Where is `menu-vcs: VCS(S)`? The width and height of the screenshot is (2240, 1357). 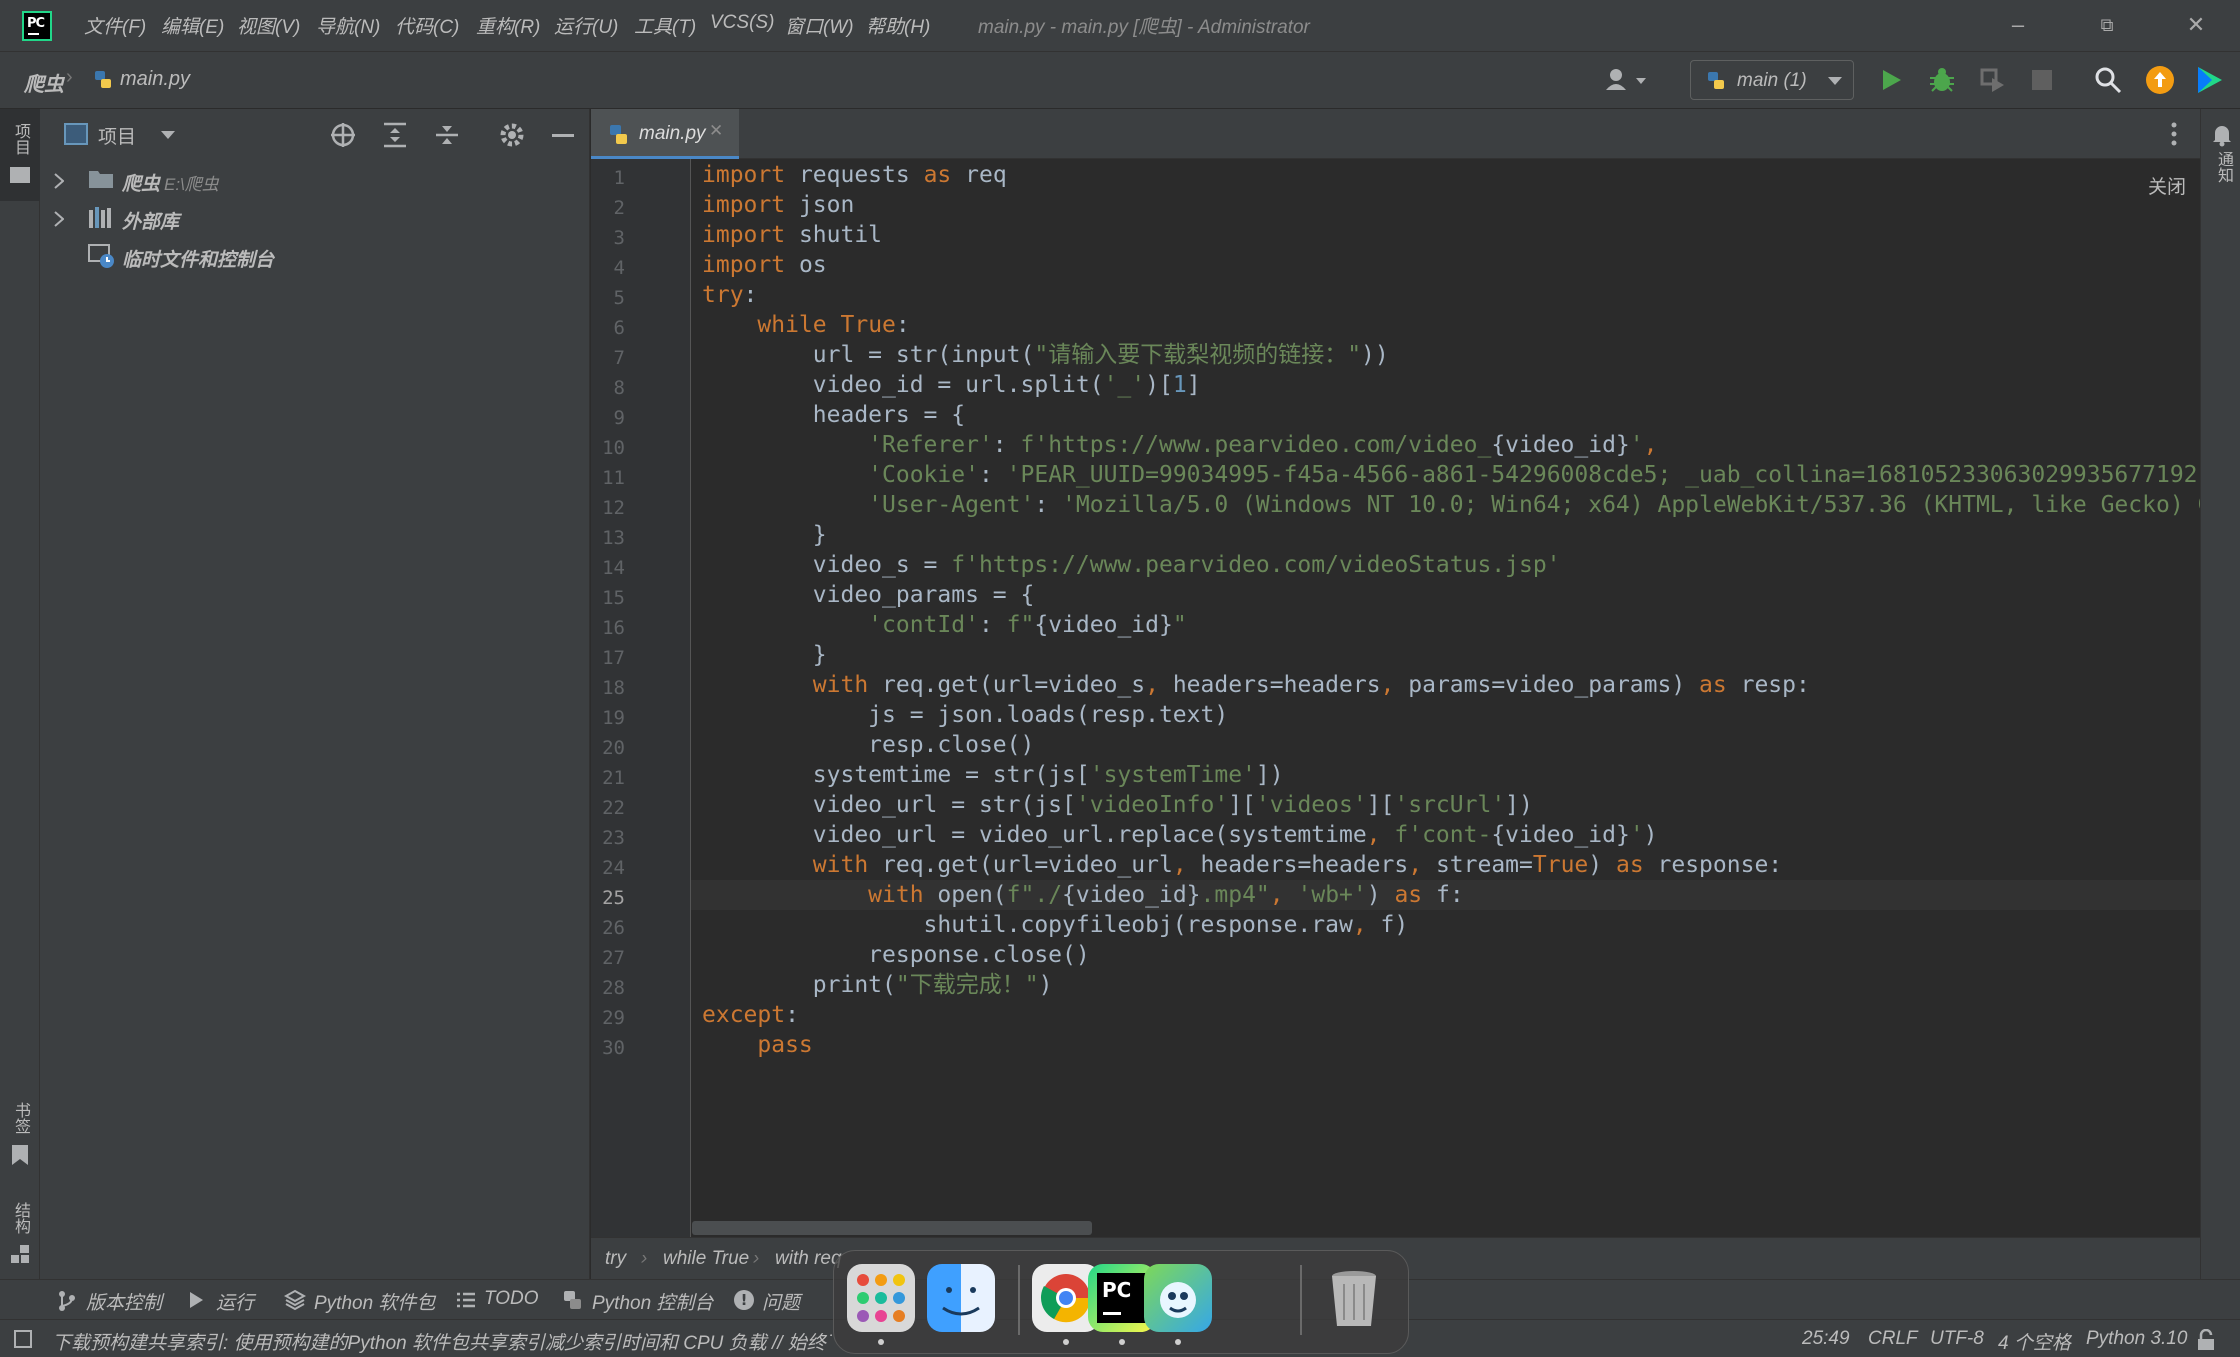
menu-vcs: VCS(S) is located at coordinates (742, 23).